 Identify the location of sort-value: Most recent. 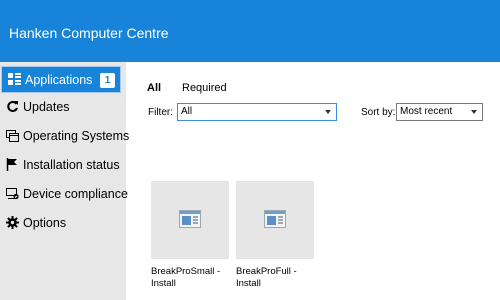
(426, 111).